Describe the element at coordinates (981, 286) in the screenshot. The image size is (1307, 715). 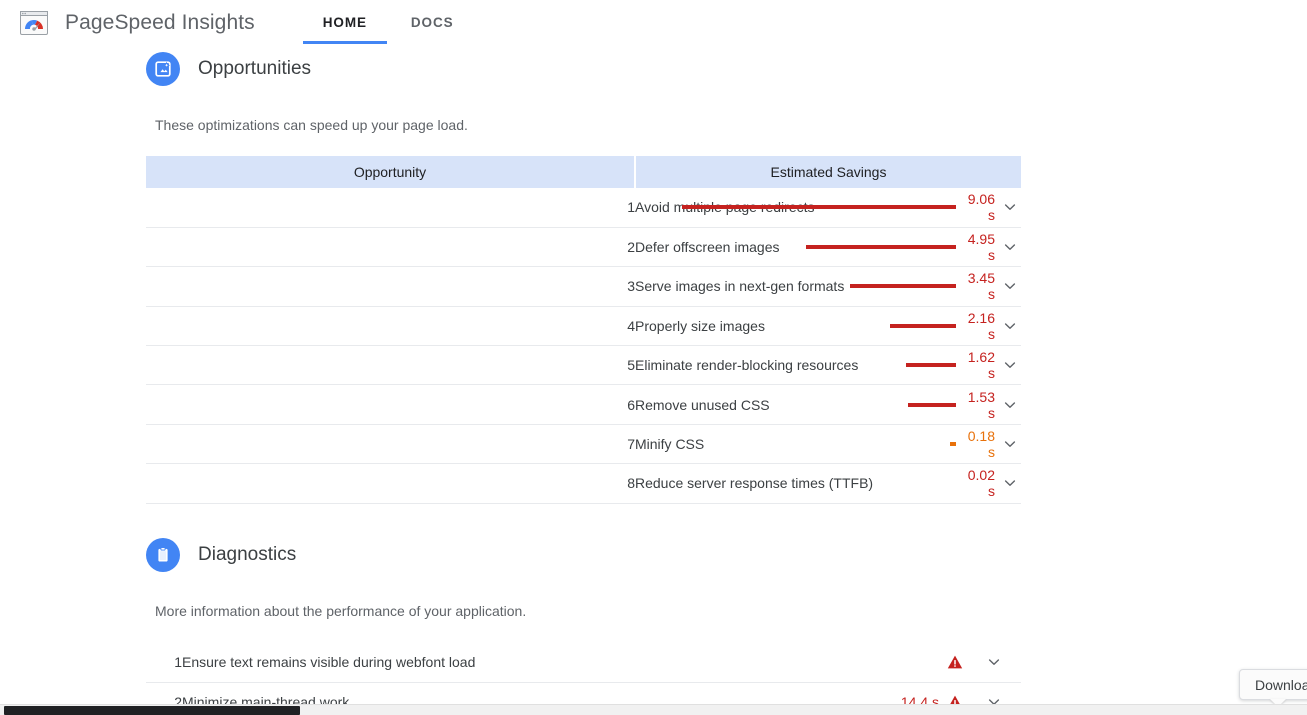
I see `savings-value: 3.45 s` at that location.